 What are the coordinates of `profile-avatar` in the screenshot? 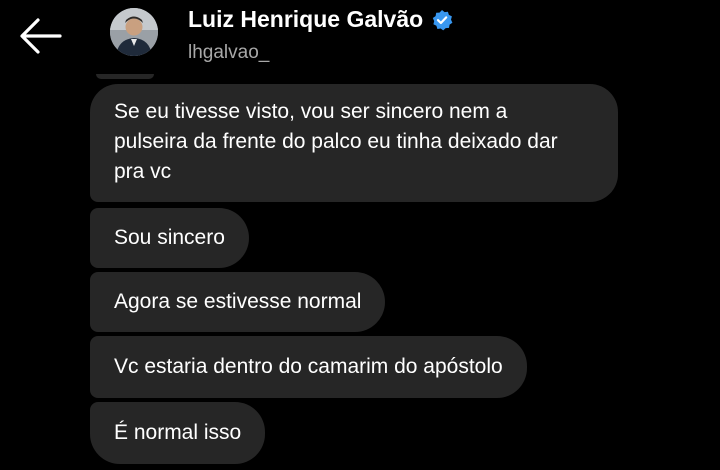 It's located at (134, 32).